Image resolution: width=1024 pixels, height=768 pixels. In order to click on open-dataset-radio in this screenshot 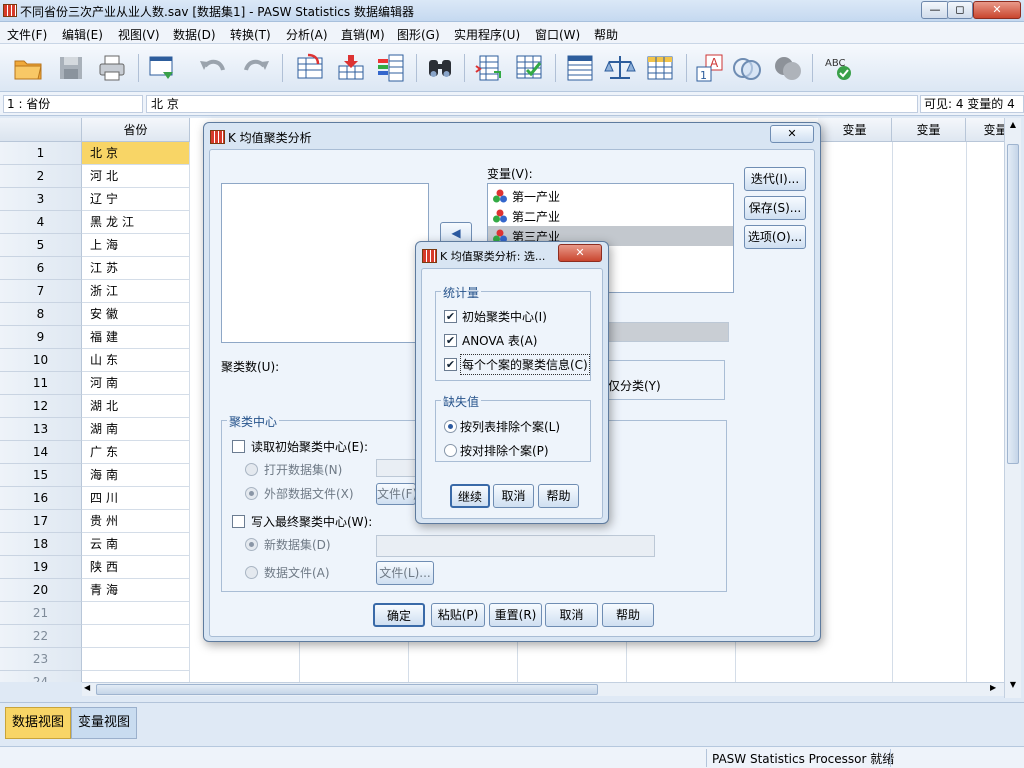, I will do `click(251, 469)`.